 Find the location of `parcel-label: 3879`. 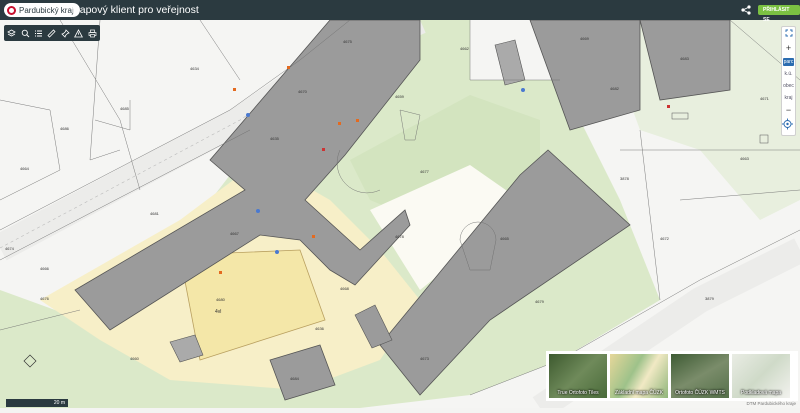

parcel-label: 3879 is located at coordinates (710, 298).